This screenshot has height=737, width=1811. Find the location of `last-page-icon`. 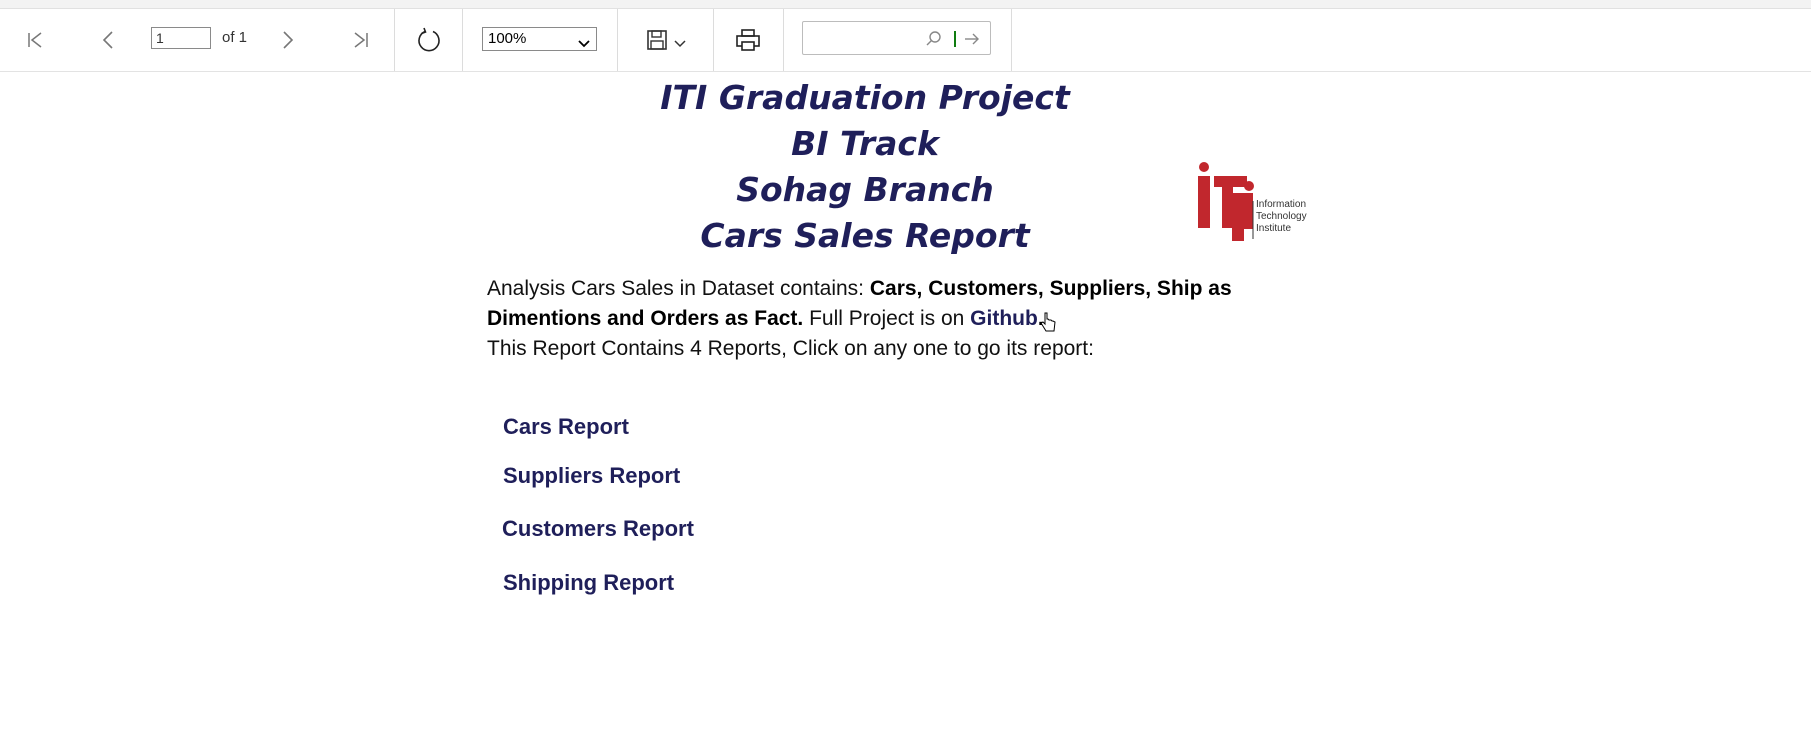

last-page-icon is located at coordinates (360, 40).